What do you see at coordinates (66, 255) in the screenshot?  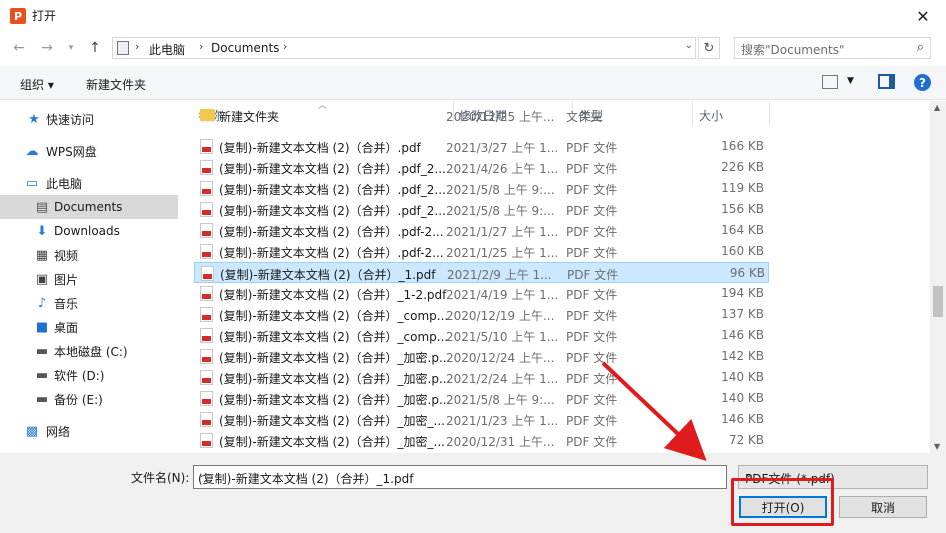 I see `nav-label: 视频` at bounding box center [66, 255].